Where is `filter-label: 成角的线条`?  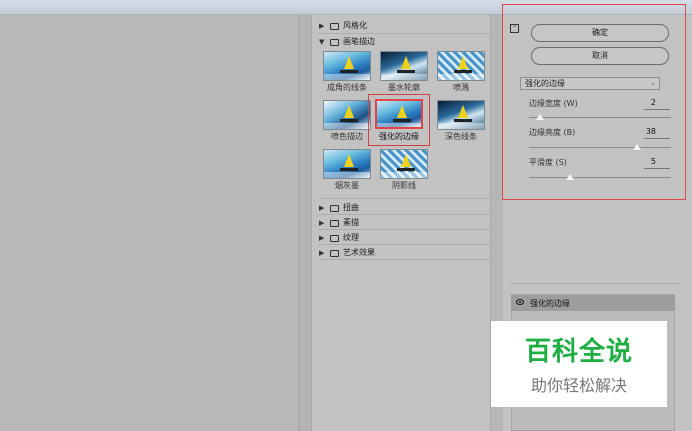 filter-label: 成角的线条 is located at coordinates (347, 87).